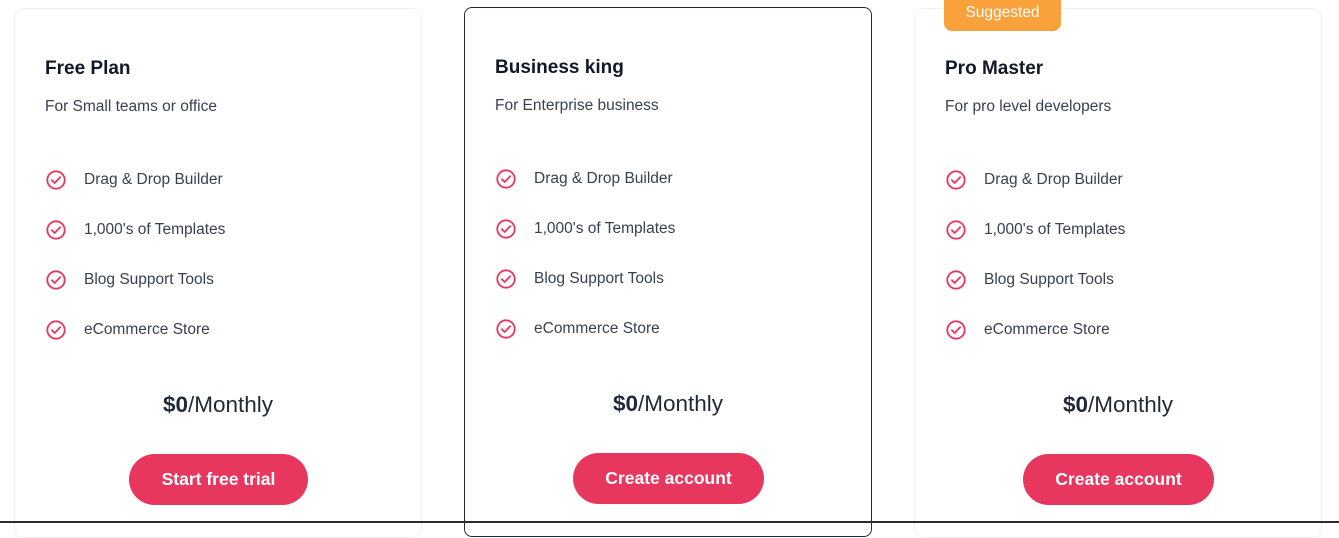 The height and width of the screenshot is (538, 1339). I want to click on plan-name: Pro Master, so click(994, 68).